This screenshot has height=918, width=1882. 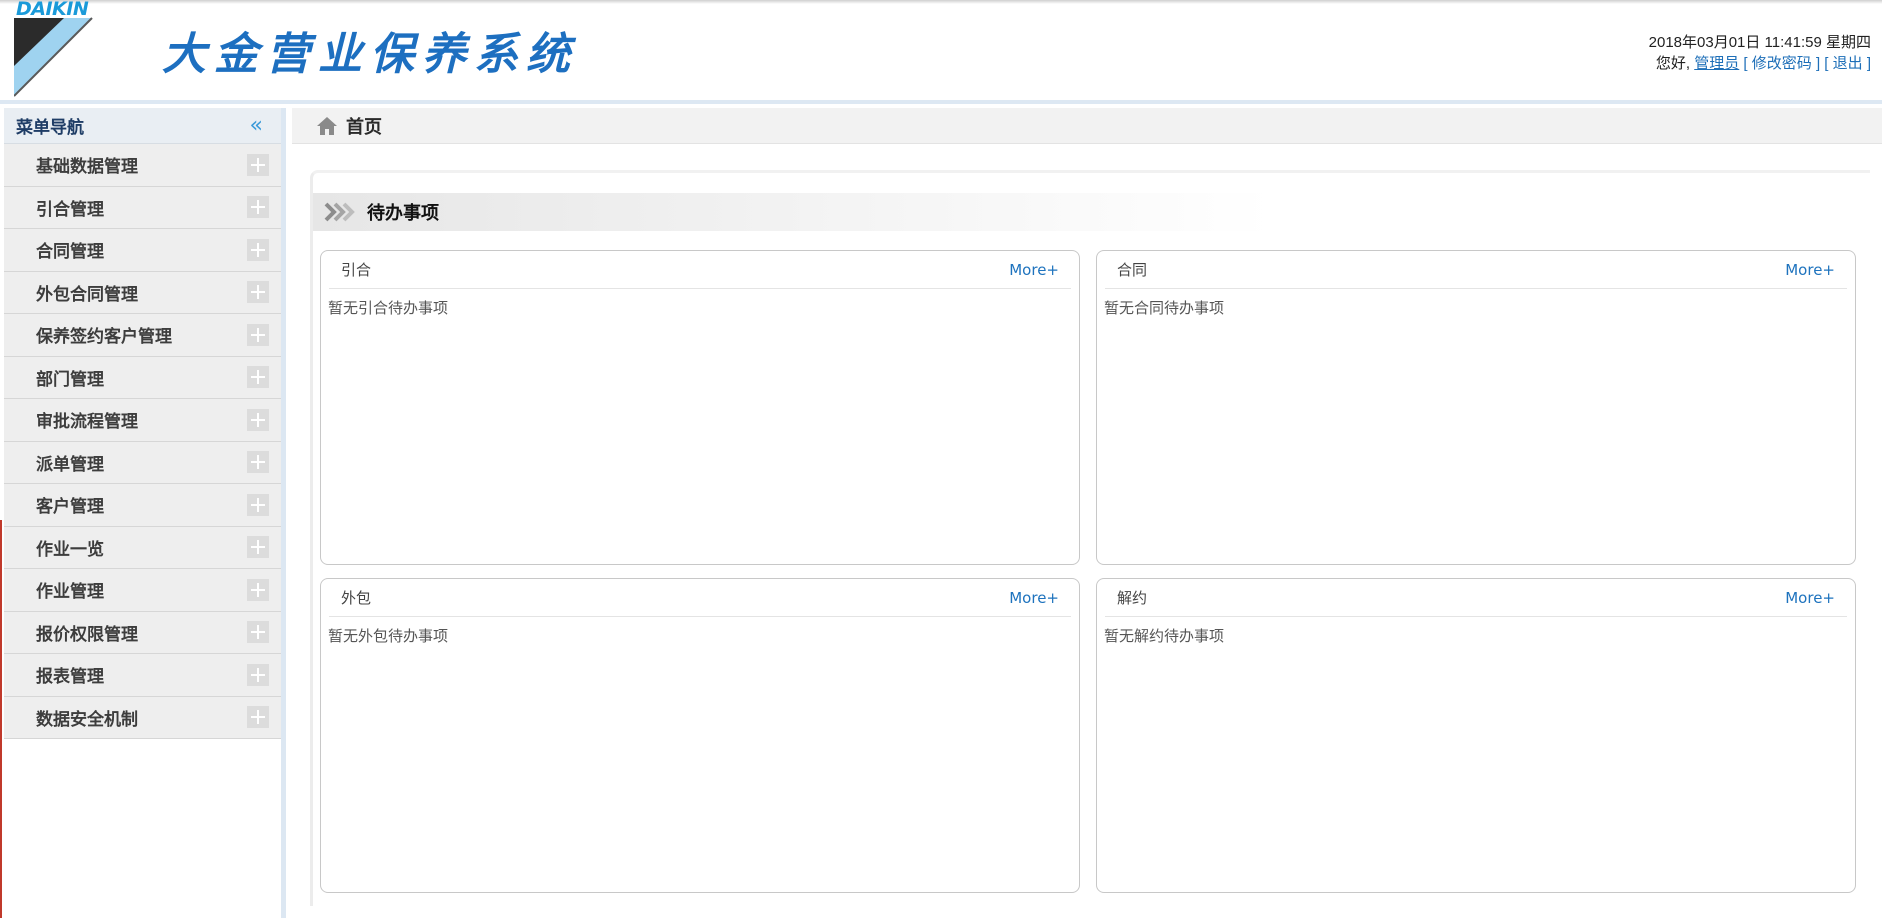 I want to click on user-links: 您好, 管理员 [ 修改密码 ] [ 退出 ], so click(x=1760, y=63).